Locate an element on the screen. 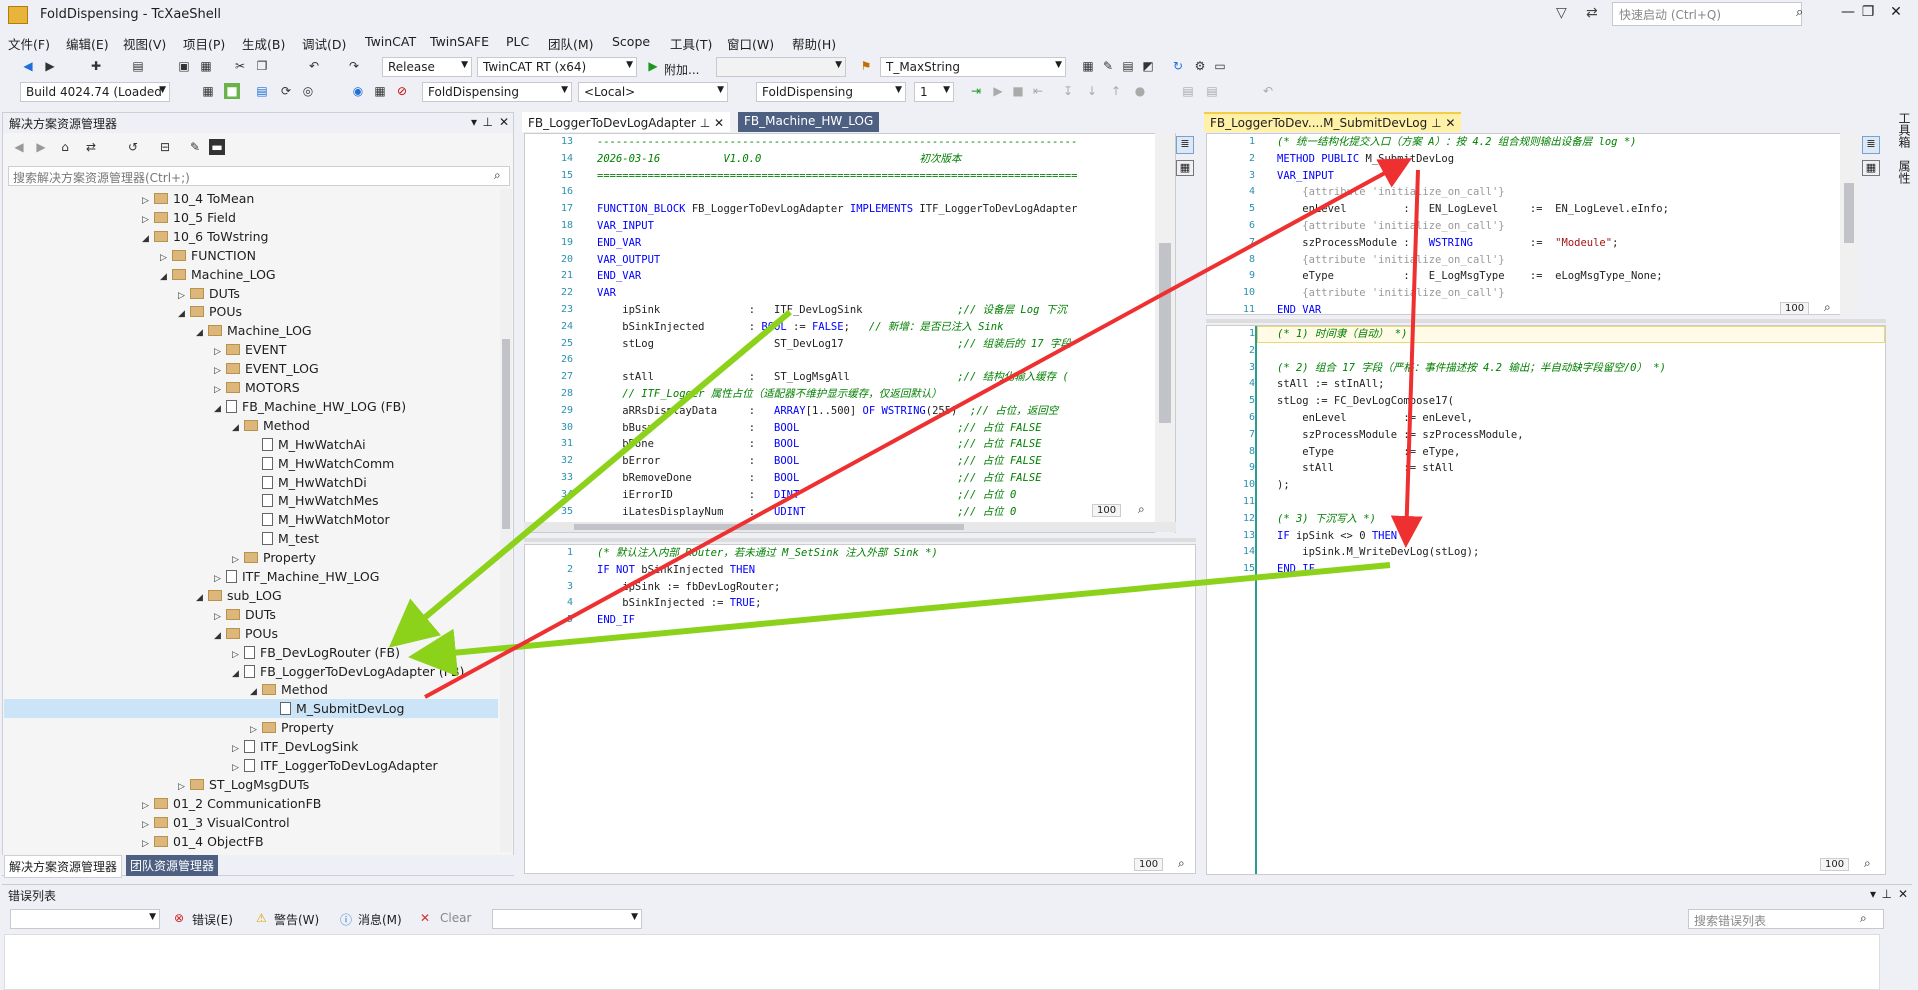 This screenshot has width=1918, height=990. free-run-icon: ⊘ is located at coordinates (402, 91).